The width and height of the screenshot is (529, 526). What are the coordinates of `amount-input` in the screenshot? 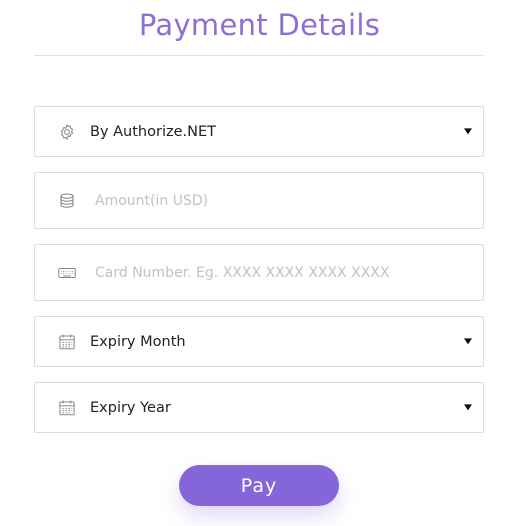 It's located at (280, 200).